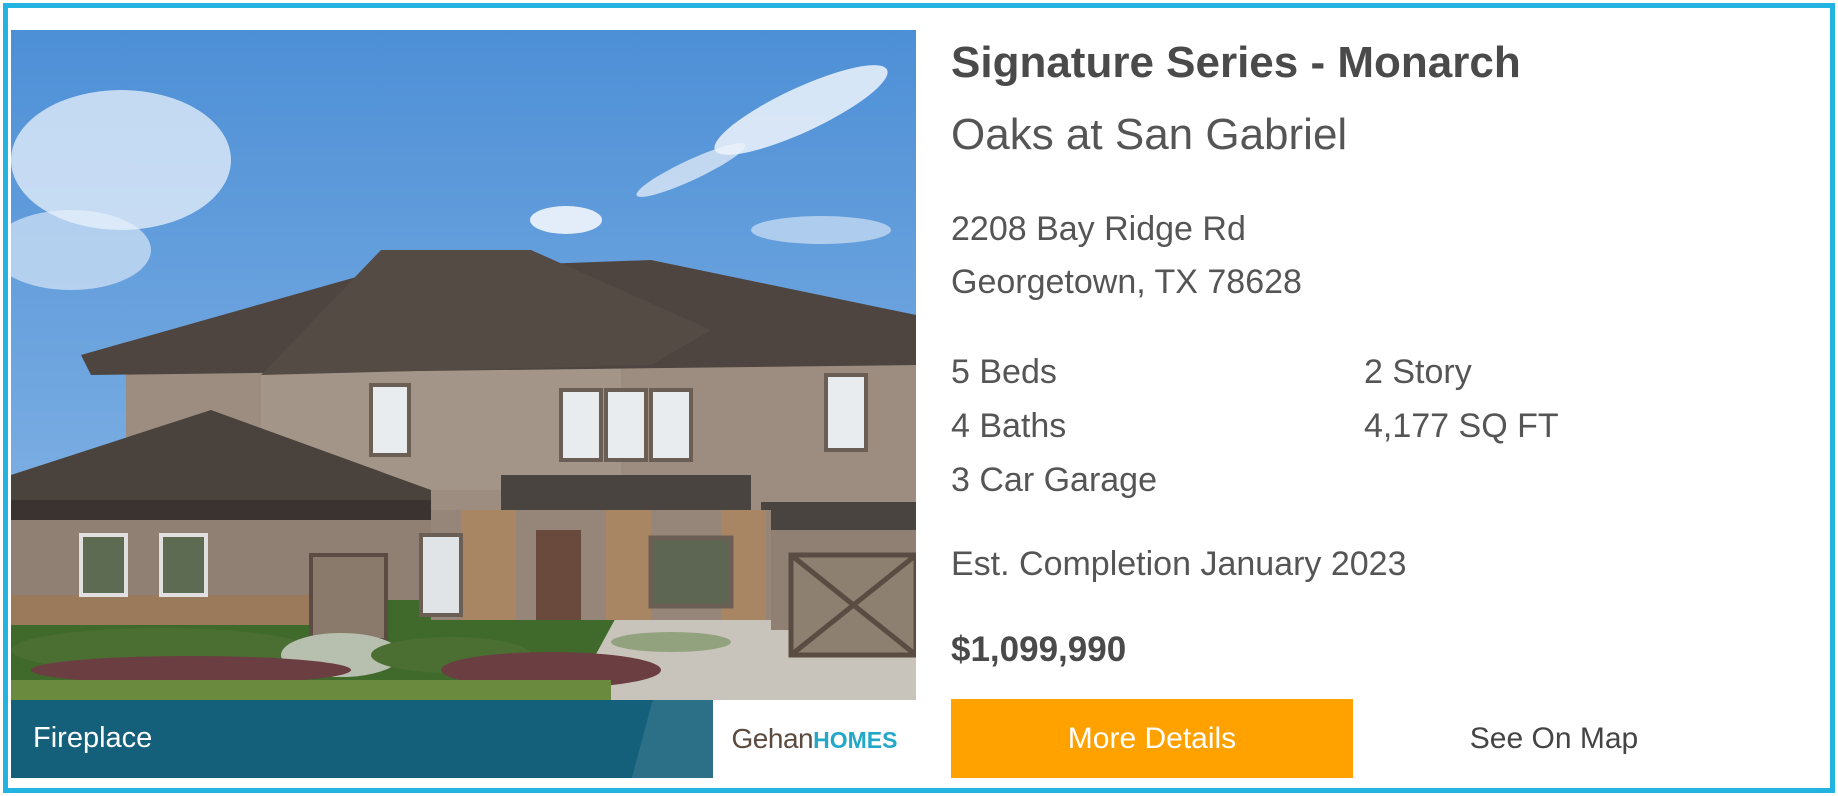 The image size is (1838, 796). I want to click on builder-logo: GehanHOMES, so click(814, 739).